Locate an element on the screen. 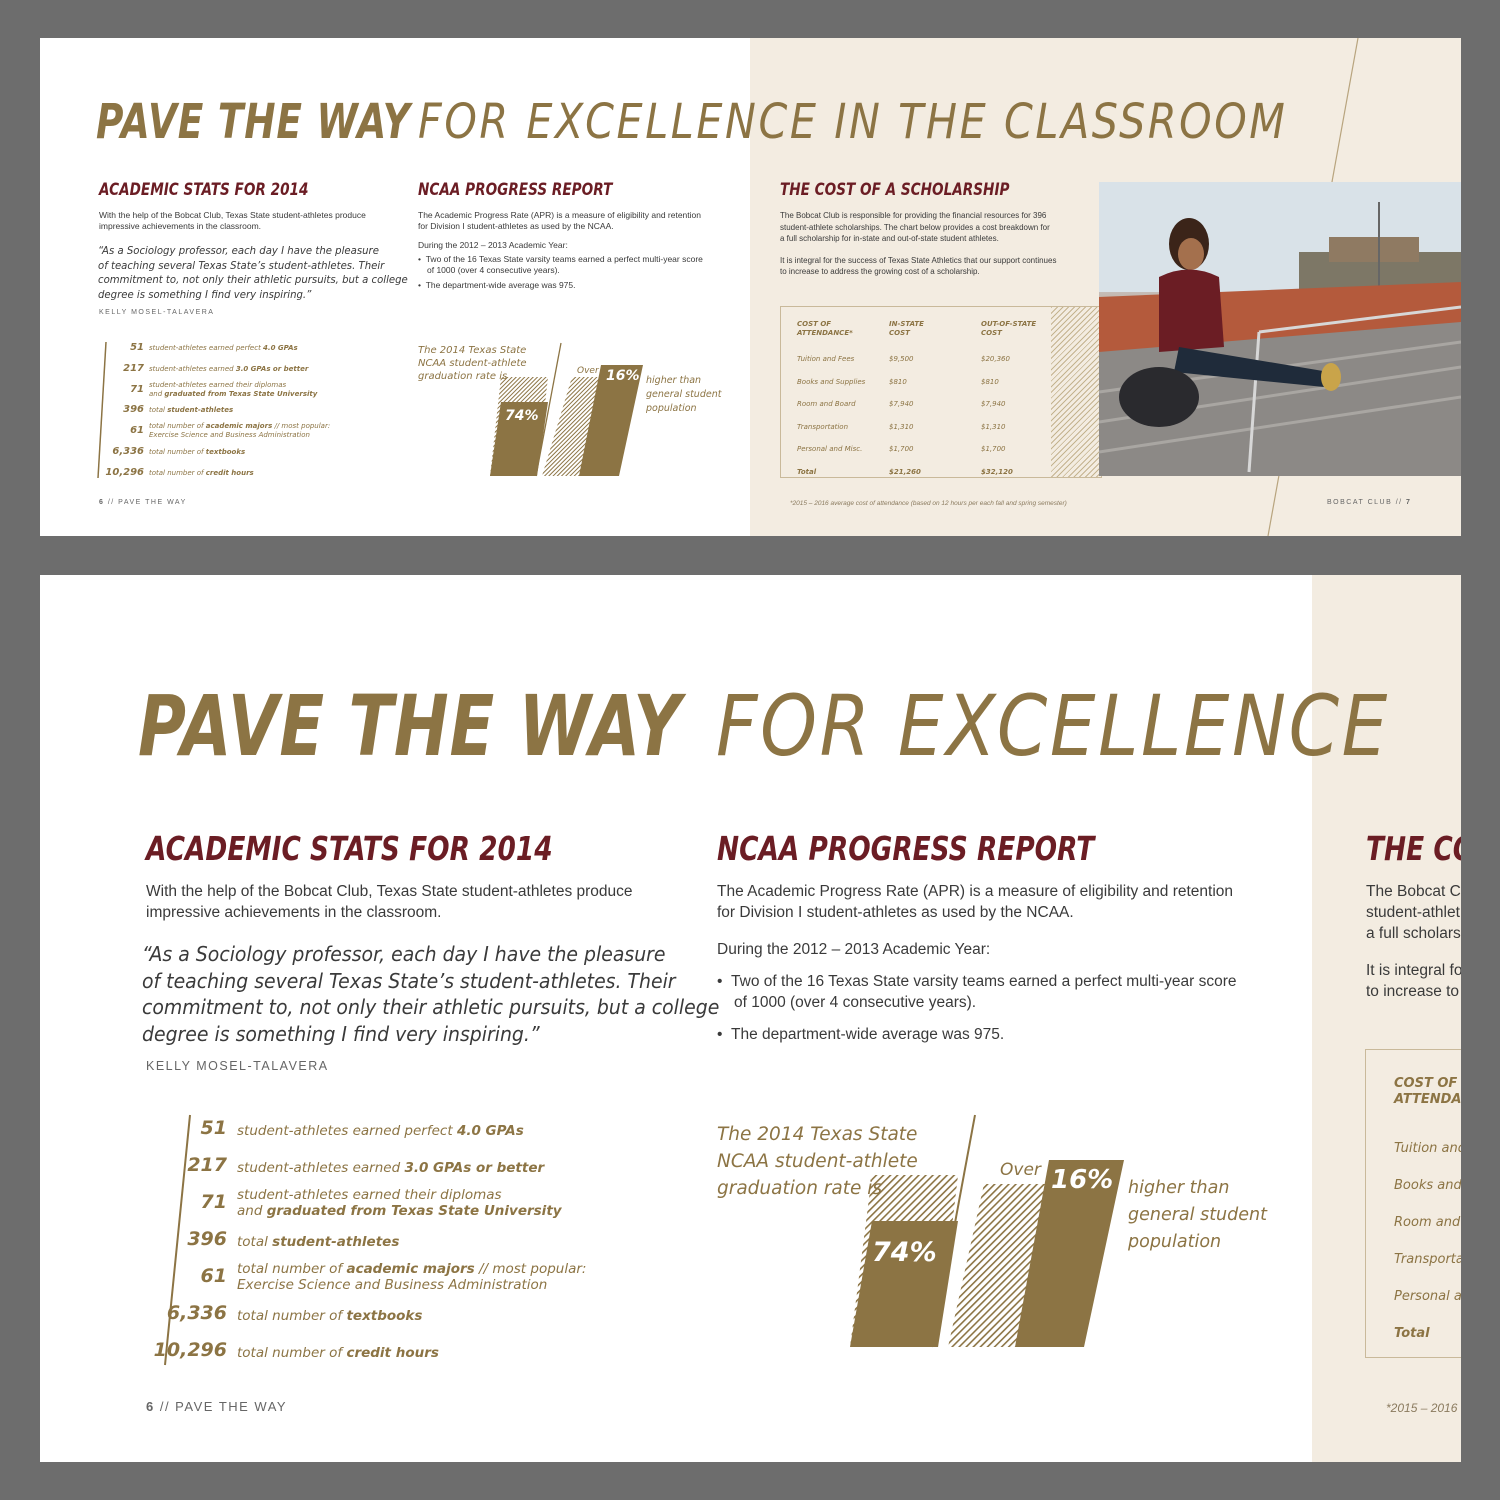 The image size is (1500, 1500). table-row: Tuition and Fees $9,500 $20,360 is located at coordinates (903, 359).